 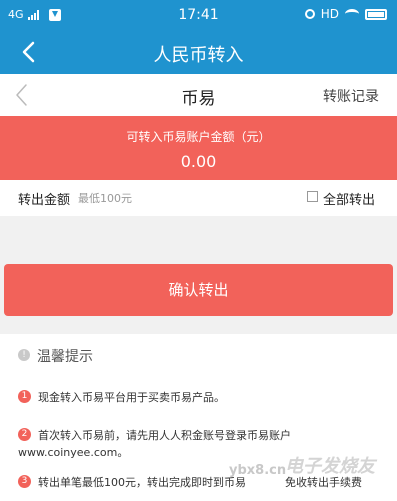 What do you see at coordinates (142, 482) in the screenshot?
I see `tip-text: 转出单笔最低100元，转出完成即时到币易` at bounding box center [142, 482].